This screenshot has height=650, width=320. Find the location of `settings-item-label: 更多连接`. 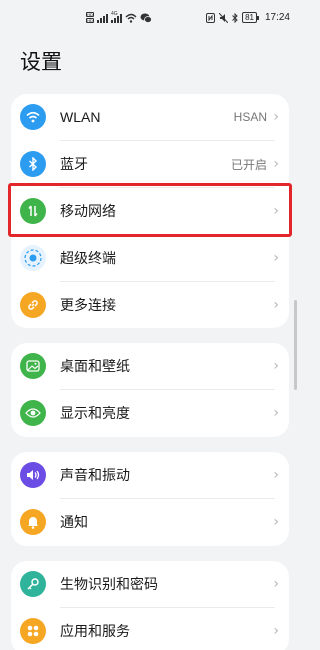

settings-item-label: 更多连接 is located at coordinates (88, 305).